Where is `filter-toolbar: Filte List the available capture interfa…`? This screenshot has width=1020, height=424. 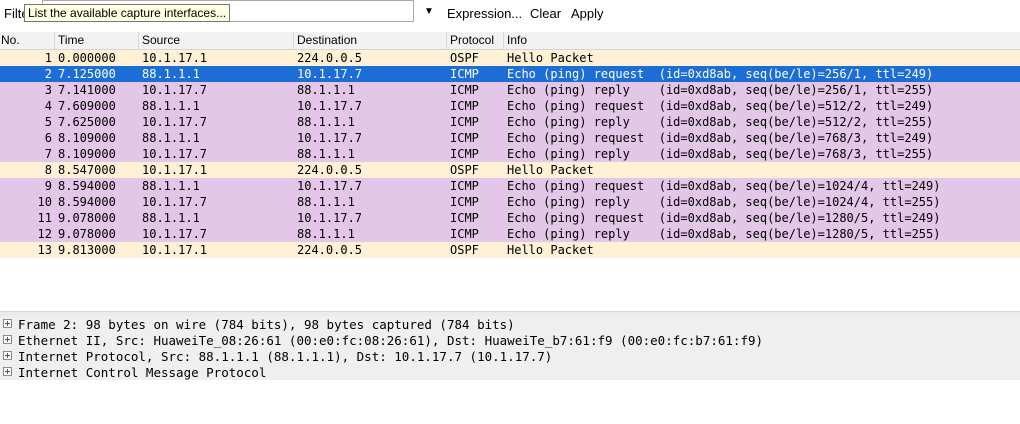
filter-toolbar: Filte List the available capture interfa… is located at coordinates (510, 14).